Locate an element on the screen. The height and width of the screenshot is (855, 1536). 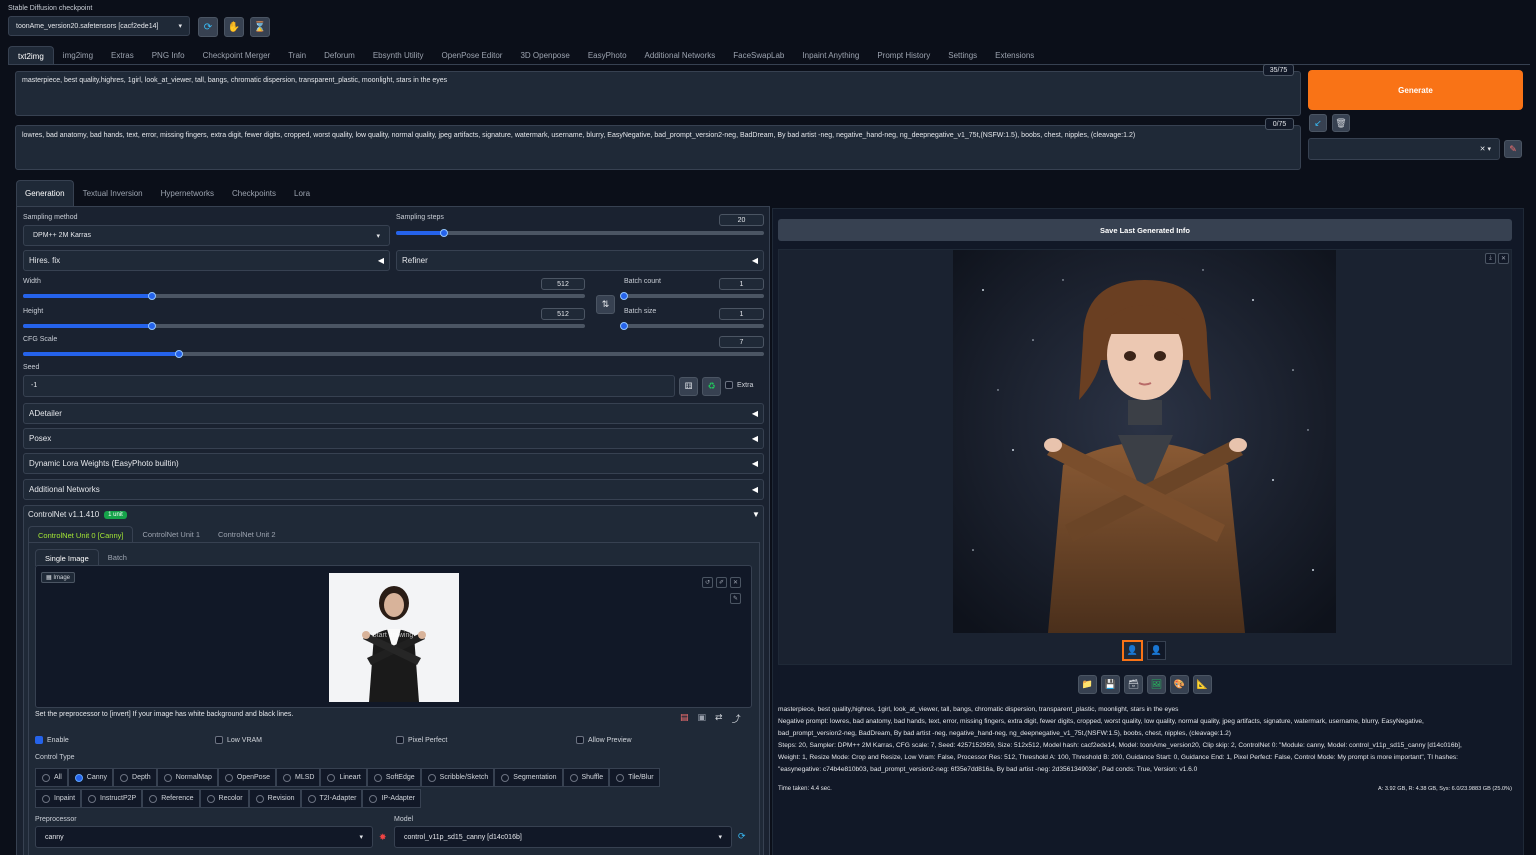
control-type-shuffle: Shuffle is located at coordinates (586, 777).